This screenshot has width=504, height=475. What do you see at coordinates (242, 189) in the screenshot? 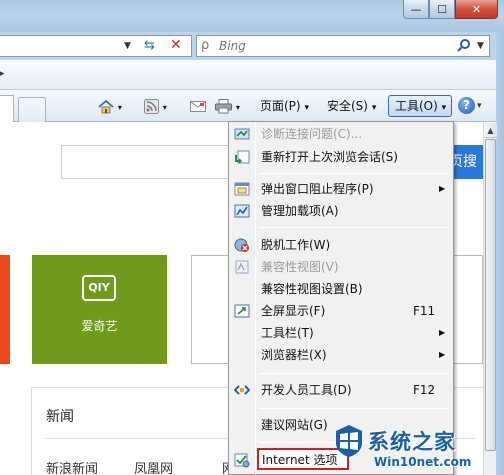
I see `popup-blocker-icon` at bounding box center [242, 189].